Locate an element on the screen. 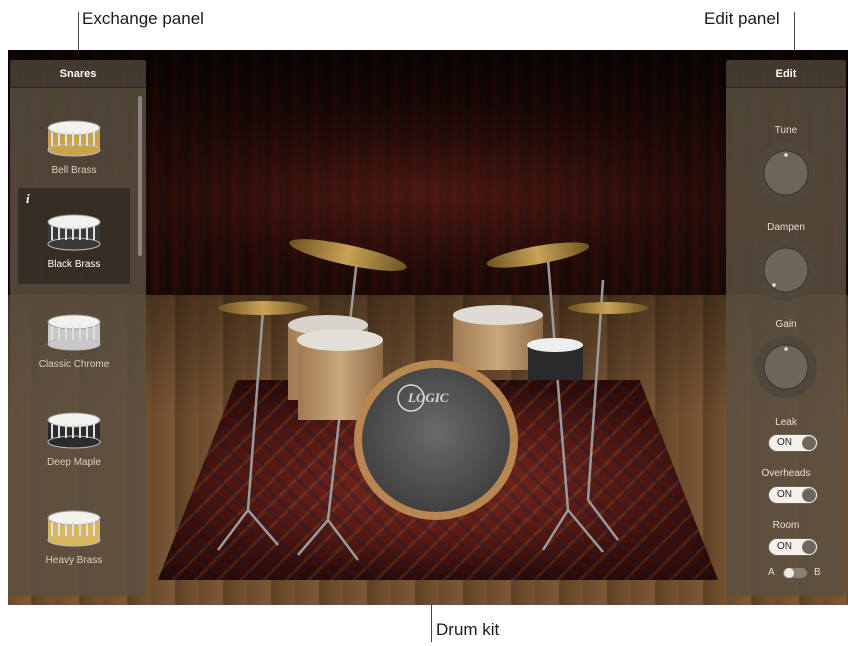 Image resolution: width=848 pixels, height=646 pixels. overheads-label: Overheads is located at coordinates (786, 473).